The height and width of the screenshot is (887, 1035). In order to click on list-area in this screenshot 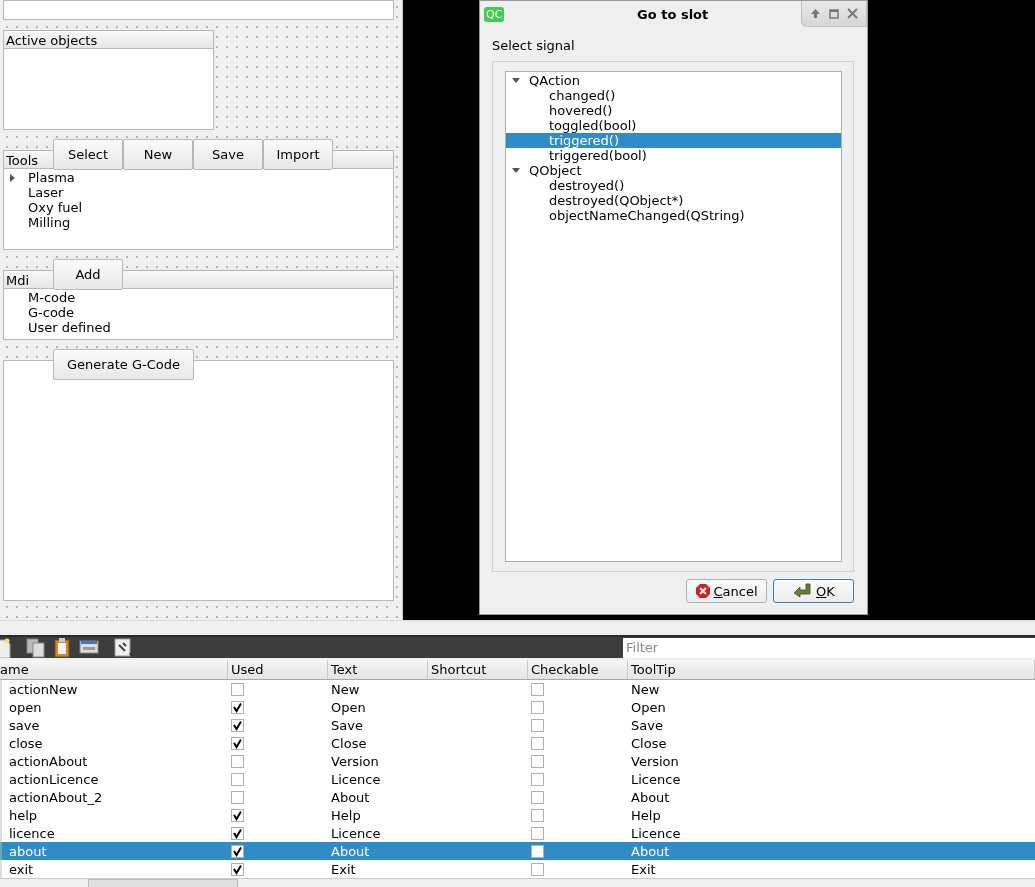, I will do `click(108, 89)`.